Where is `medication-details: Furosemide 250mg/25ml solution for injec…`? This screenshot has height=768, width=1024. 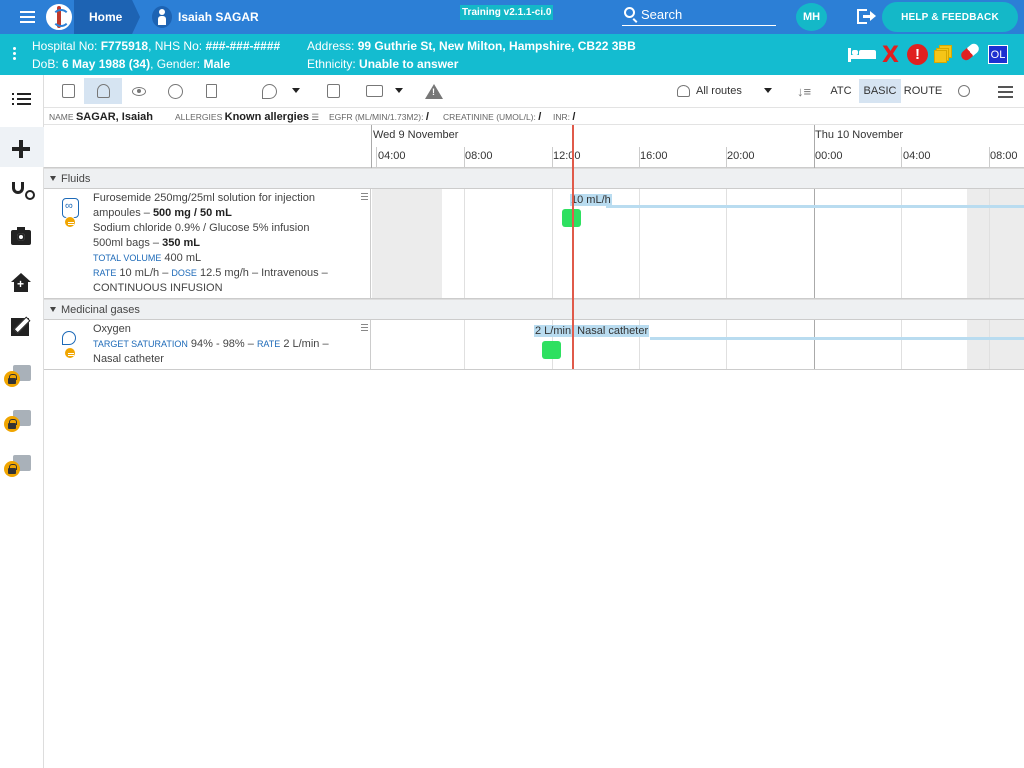
medication-details: Furosemide 250mg/25ml solution for injec… is located at coordinates (210, 243).